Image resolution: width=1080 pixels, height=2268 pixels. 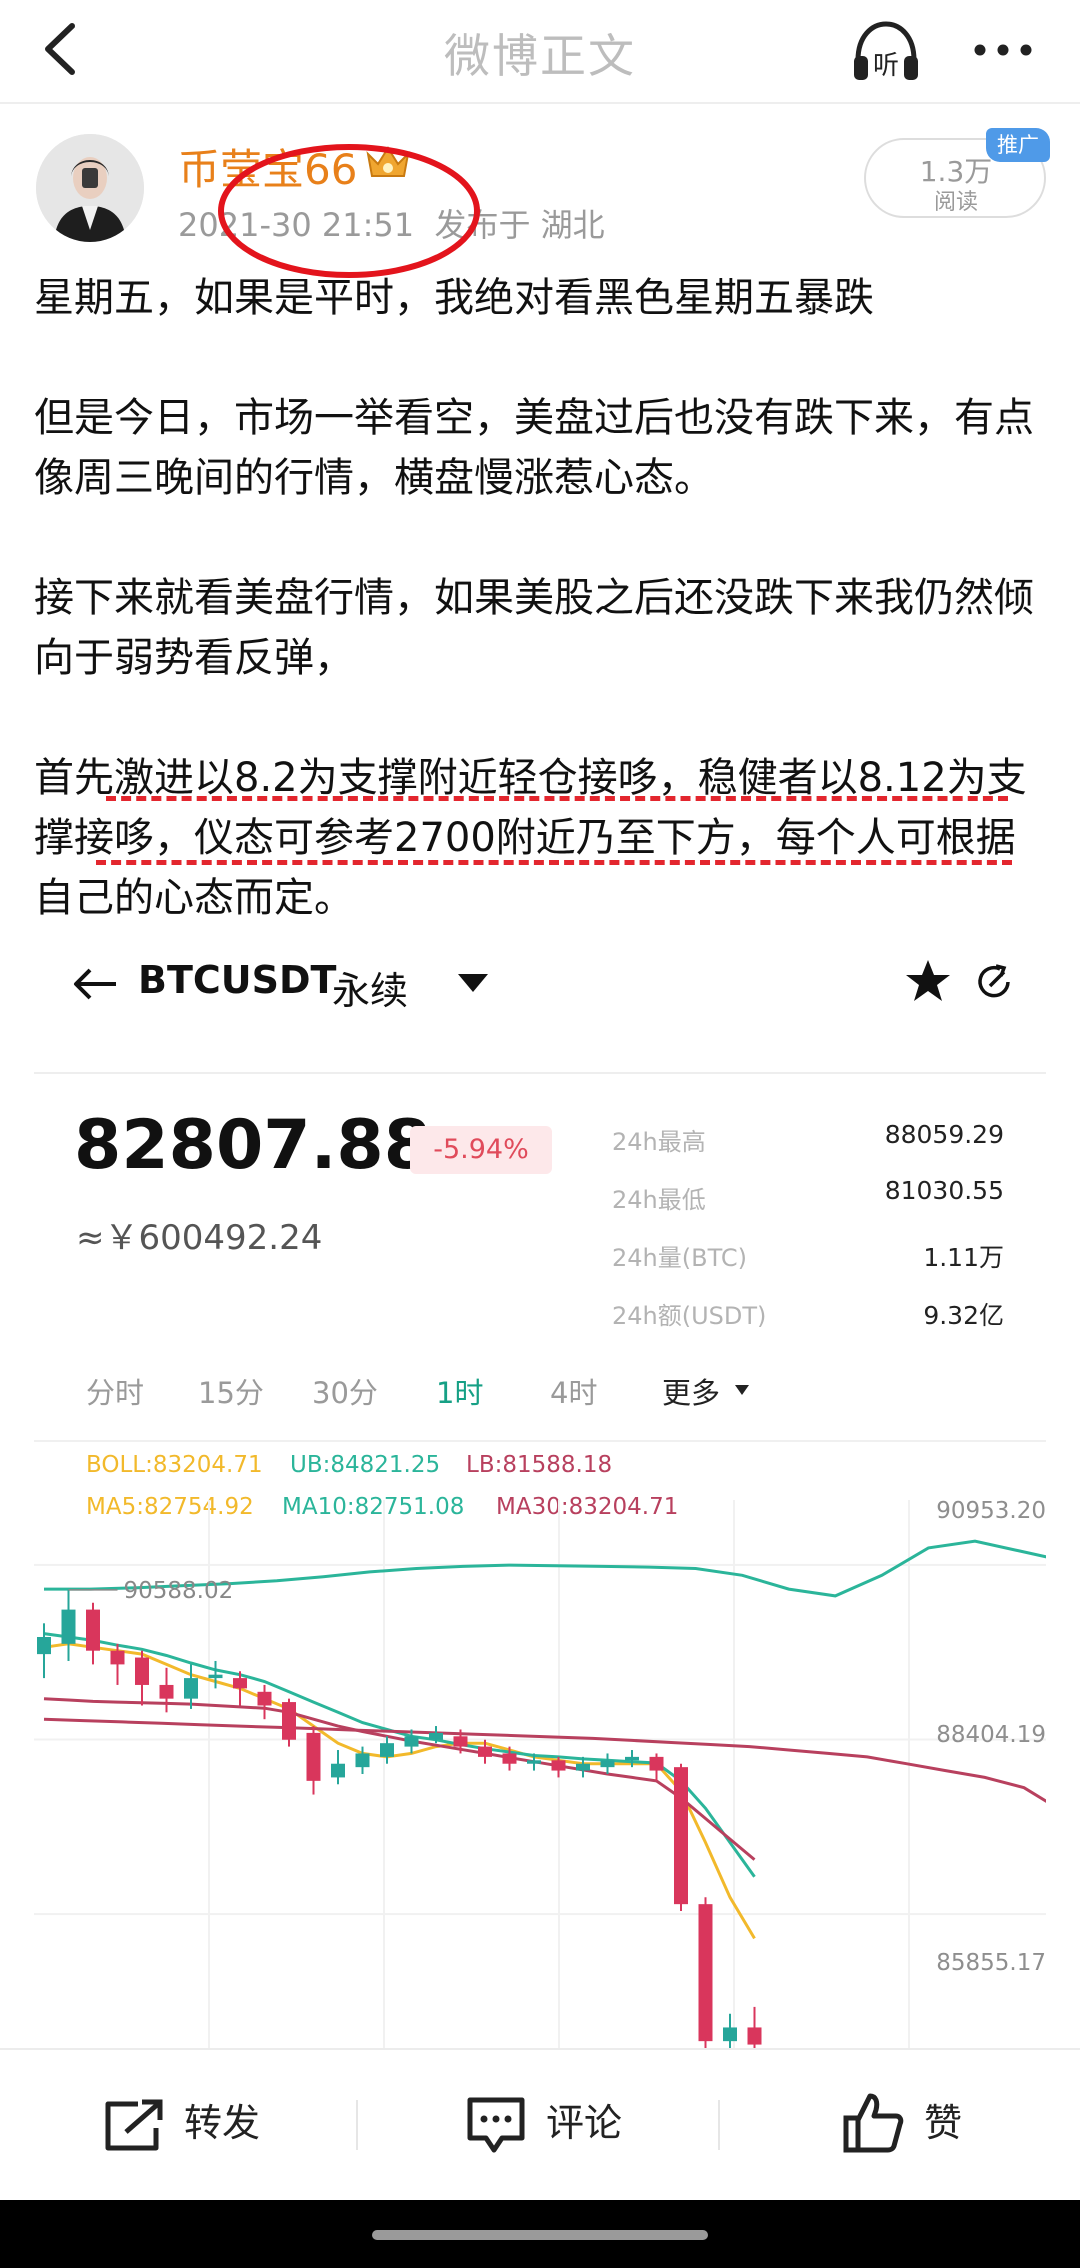 What do you see at coordinates (134, 2125) in the screenshot?
I see `share-icon` at bounding box center [134, 2125].